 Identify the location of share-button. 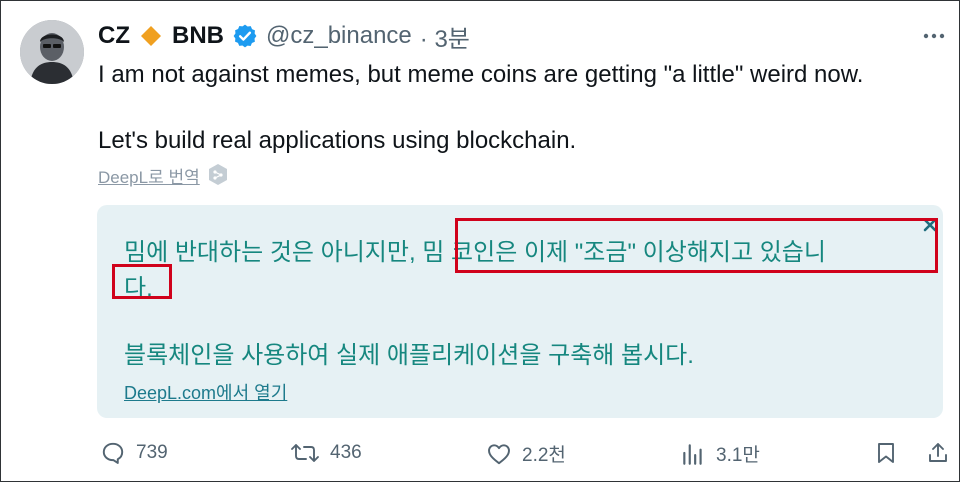
(943, 453).